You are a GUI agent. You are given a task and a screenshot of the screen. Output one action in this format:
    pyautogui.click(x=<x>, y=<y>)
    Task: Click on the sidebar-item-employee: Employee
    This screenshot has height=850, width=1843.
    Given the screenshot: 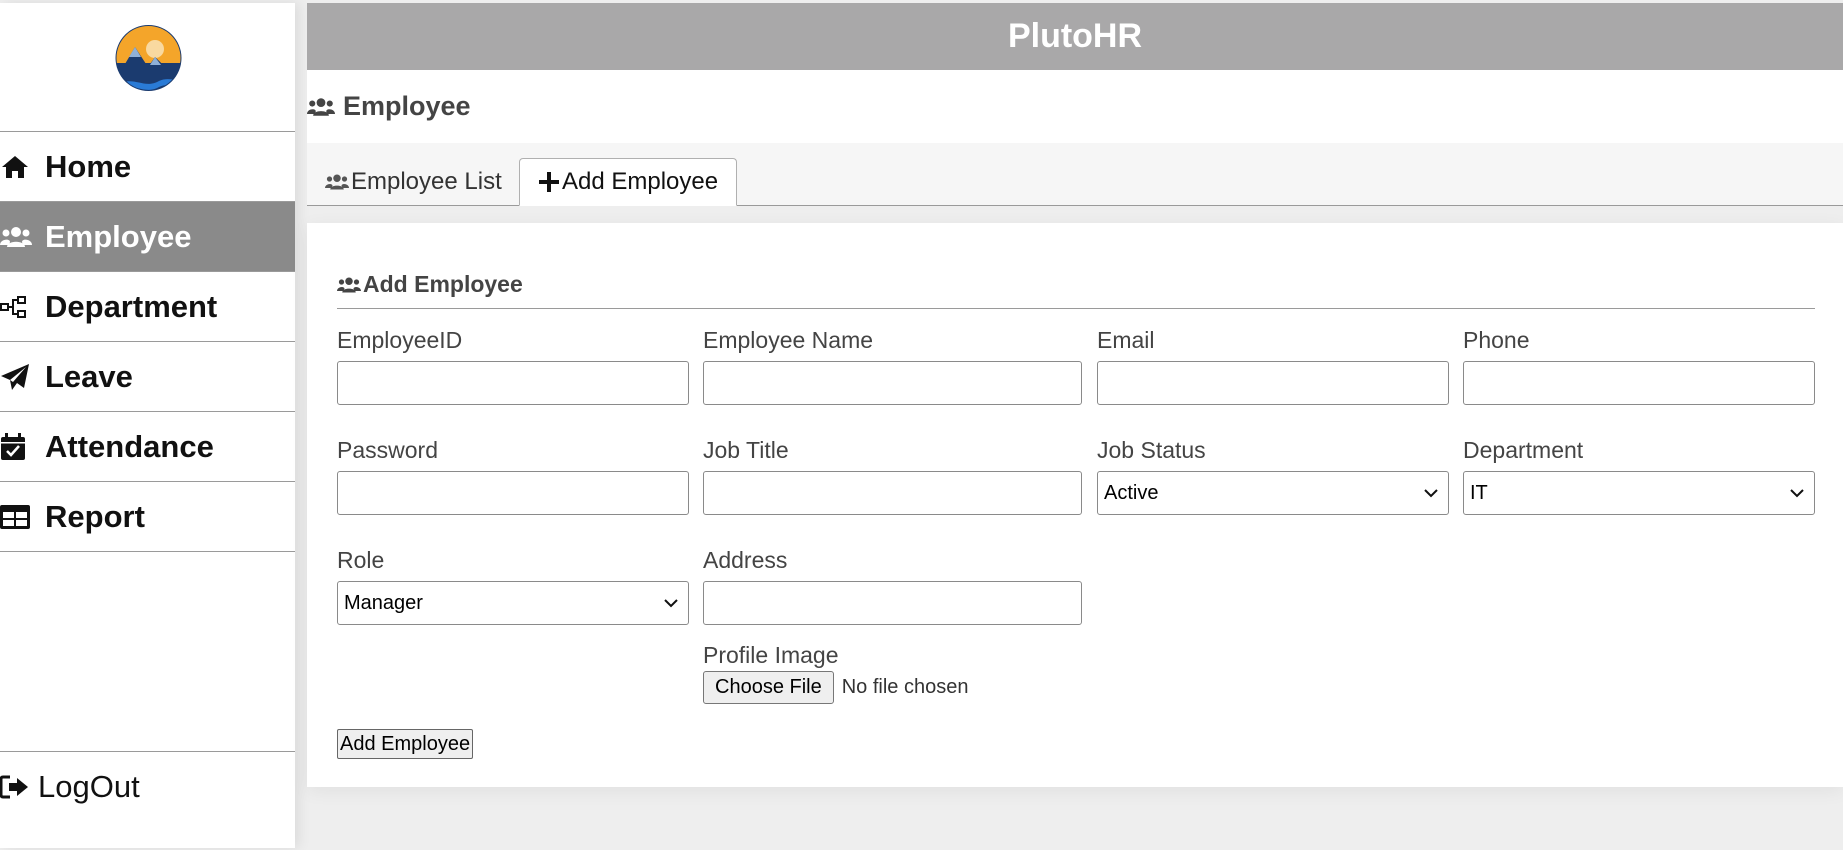 What is the action you would take?
    pyautogui.click(x=147, y=237)
    